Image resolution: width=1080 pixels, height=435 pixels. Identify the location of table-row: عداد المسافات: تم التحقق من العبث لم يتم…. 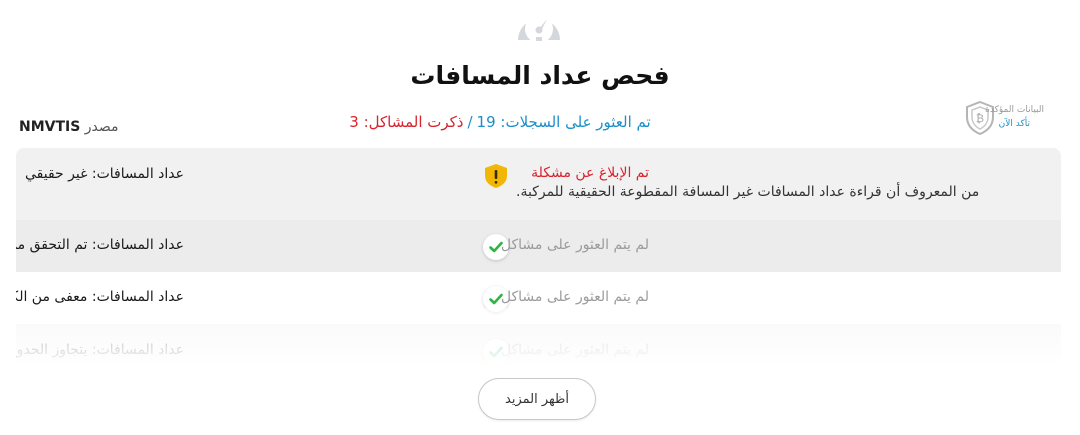
(538, 246).